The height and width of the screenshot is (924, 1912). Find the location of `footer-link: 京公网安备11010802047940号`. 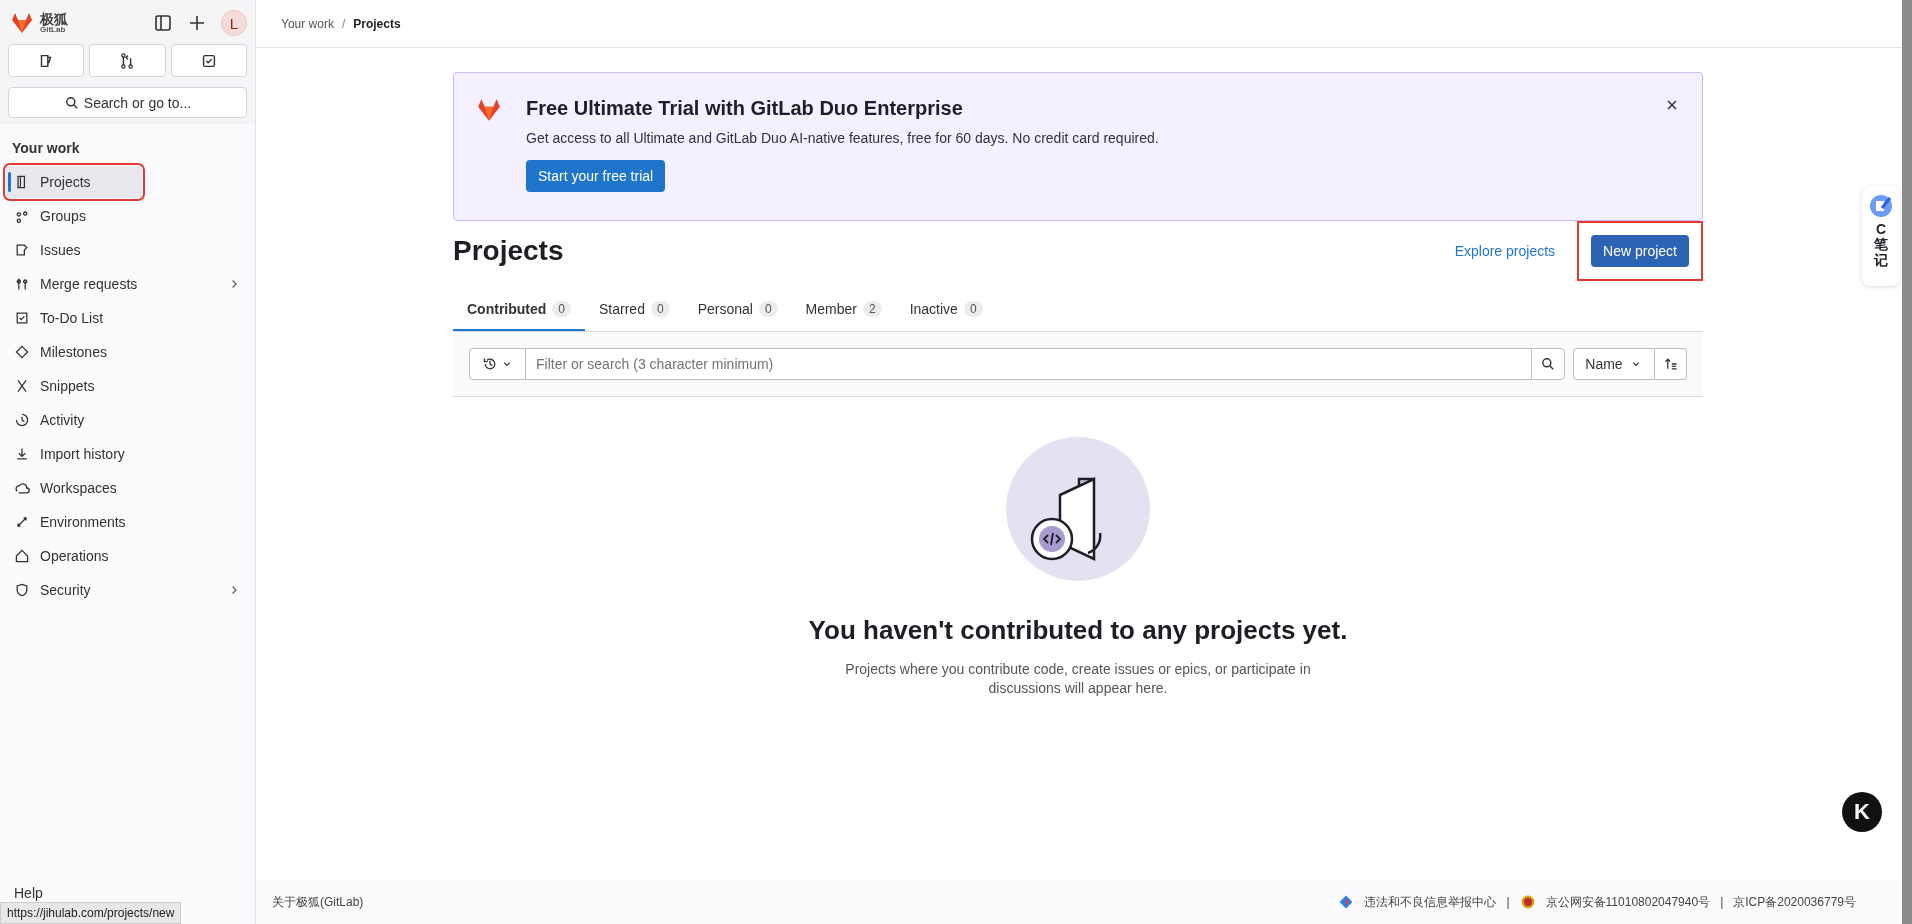

footer-link: 京公网安备11010802047940号 is located at coordinates (1628, 902).